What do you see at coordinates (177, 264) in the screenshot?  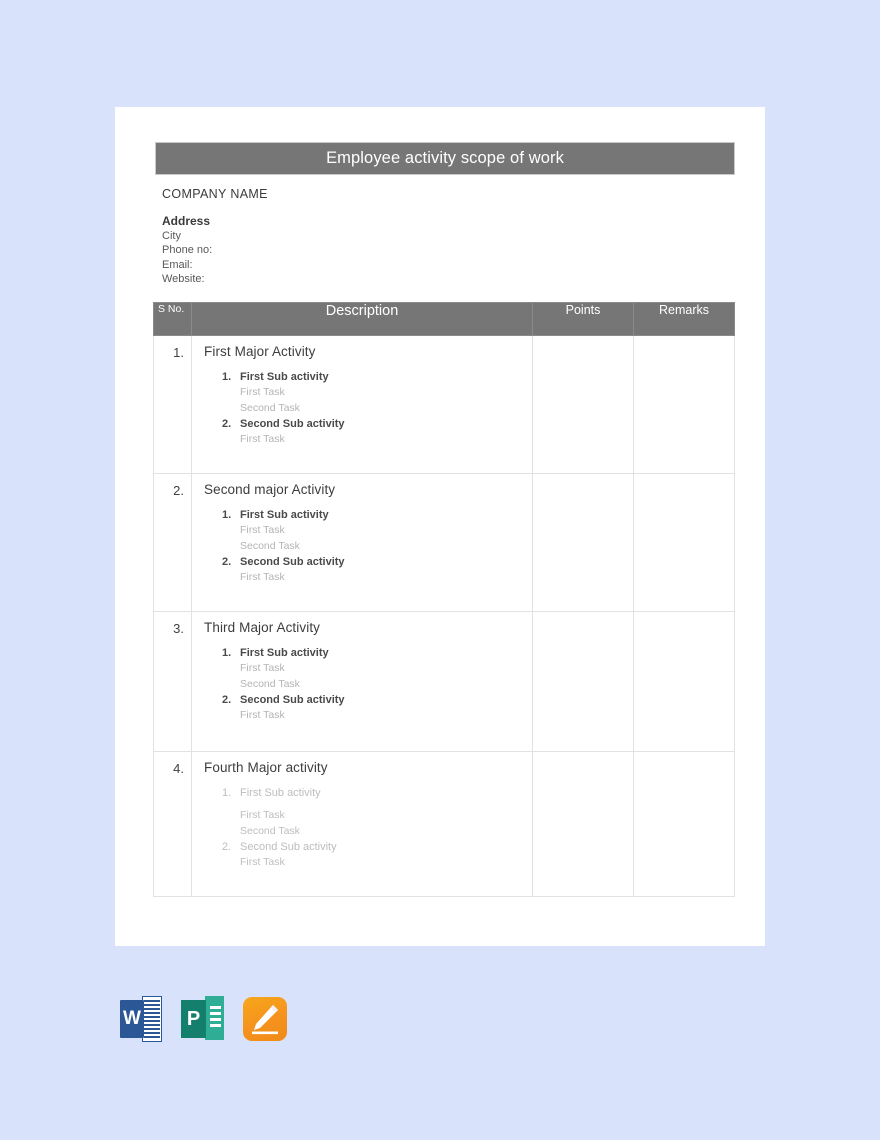 I see `company-email: Email:` at bounding box center [177, 264].